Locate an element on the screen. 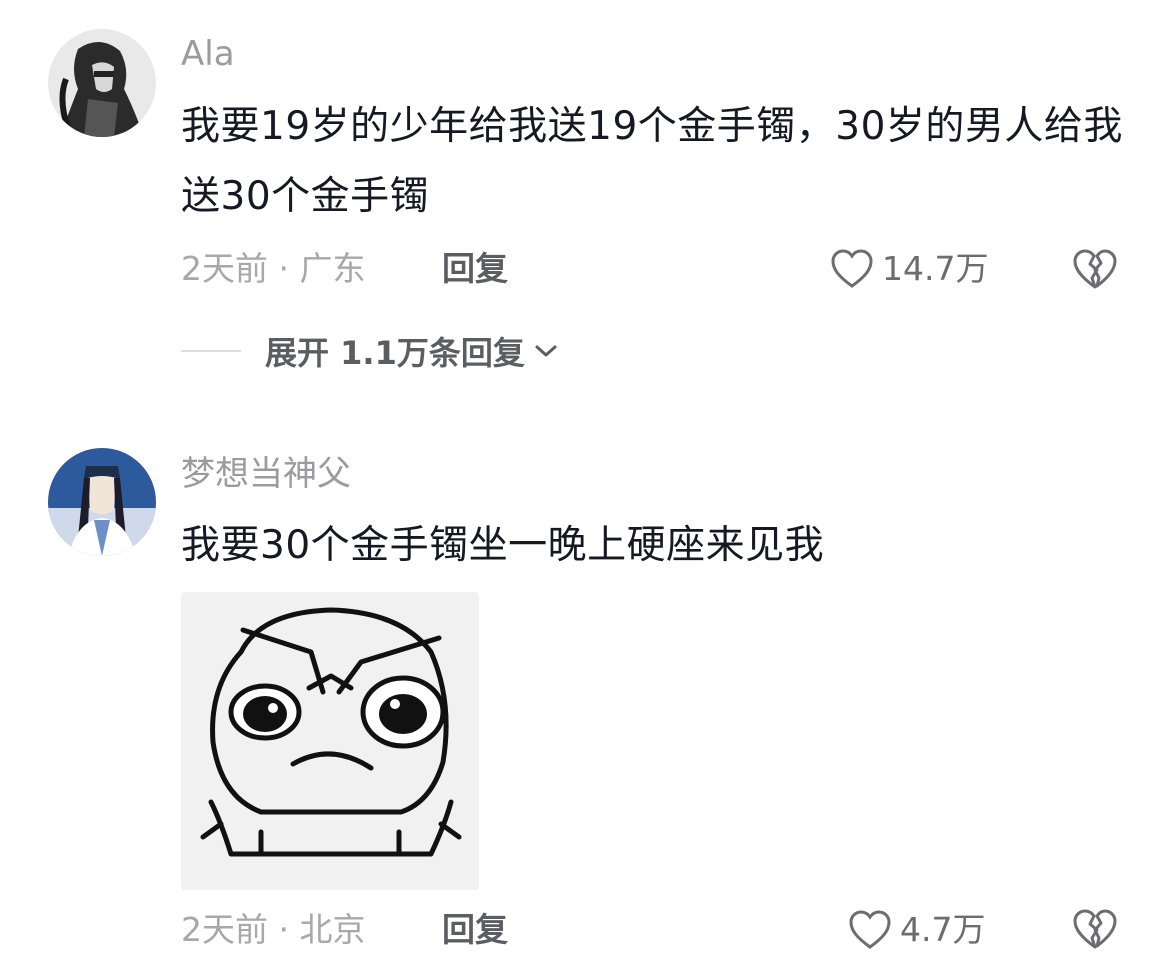 This screenshot has width=1170, height=979. like-count: 4.7万 is located at coordinates (943, 929).